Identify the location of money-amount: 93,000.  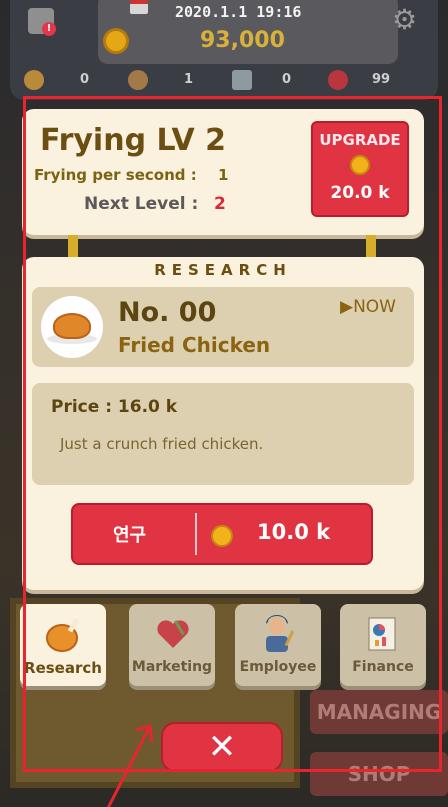
(242, 40).